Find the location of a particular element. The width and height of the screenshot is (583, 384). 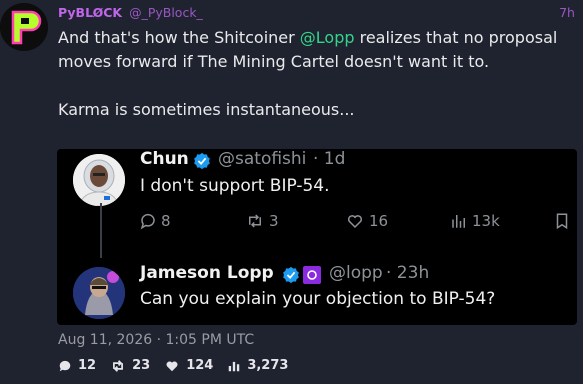

author-handle: @_PyBlock_ is located at coordinates (166, 12).